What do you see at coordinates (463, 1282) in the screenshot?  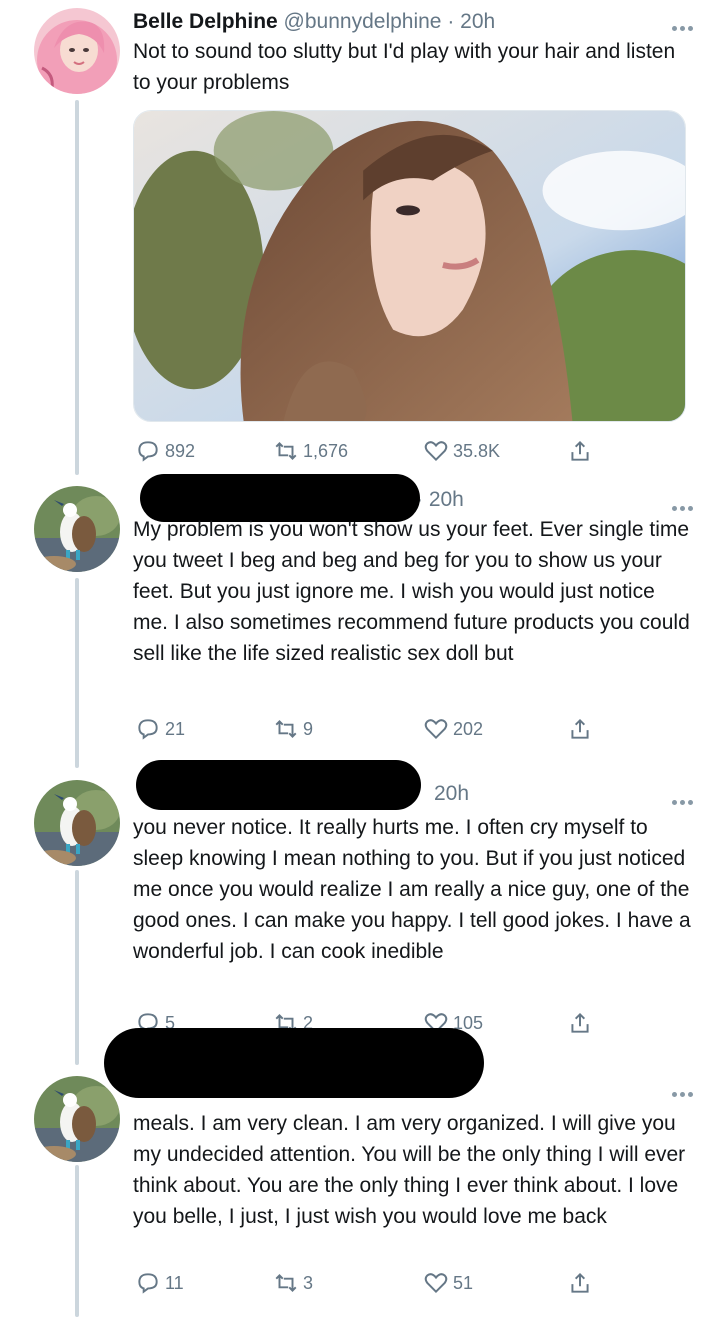 I see `like-count: 51` at bounding box center [463, 1282].